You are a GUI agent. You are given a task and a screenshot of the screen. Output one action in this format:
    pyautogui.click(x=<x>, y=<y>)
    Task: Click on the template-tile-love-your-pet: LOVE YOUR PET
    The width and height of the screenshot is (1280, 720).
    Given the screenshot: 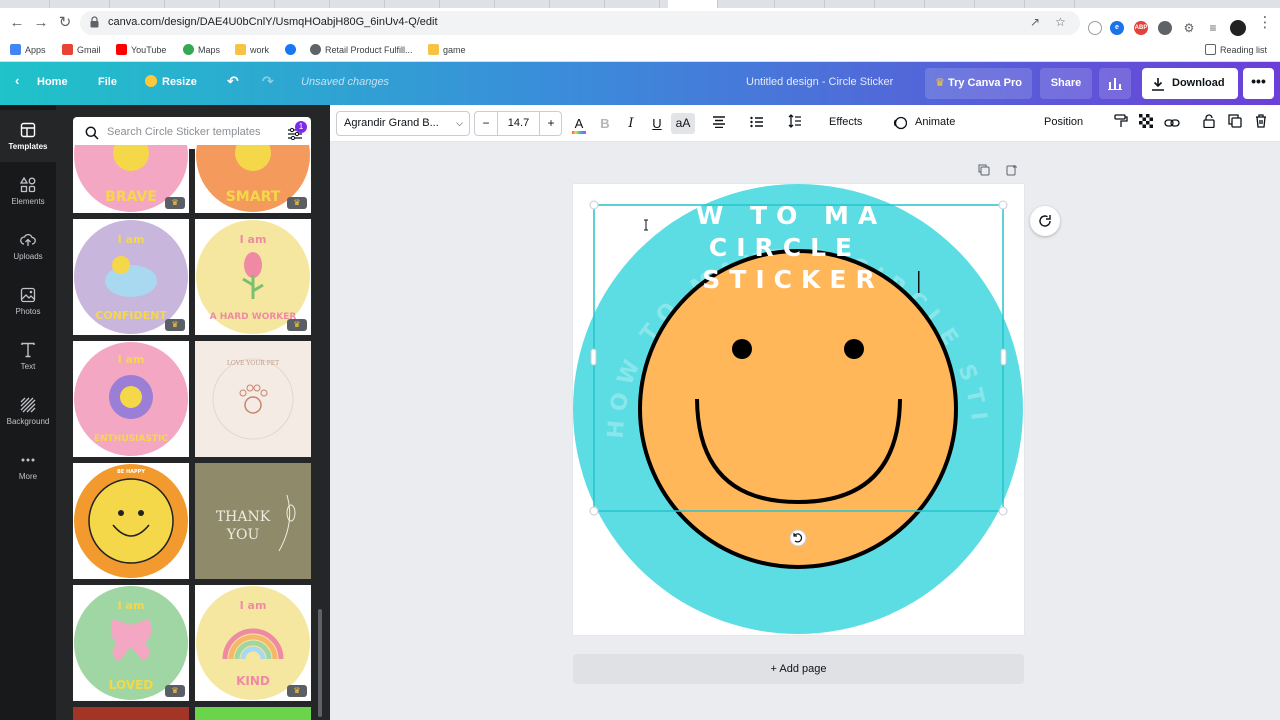 What is the action you would take?
    pyautogui.click(x=253, y=399)
    